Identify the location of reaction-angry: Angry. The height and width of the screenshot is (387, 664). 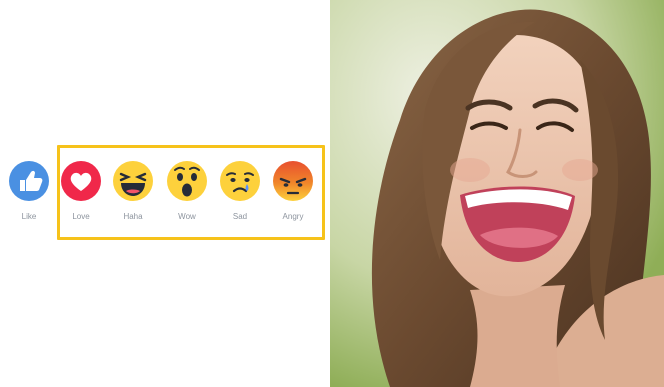
(293, 190).